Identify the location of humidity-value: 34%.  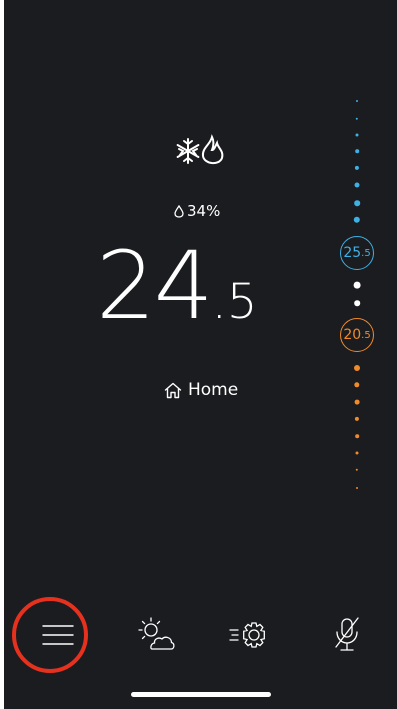
(204, 211).